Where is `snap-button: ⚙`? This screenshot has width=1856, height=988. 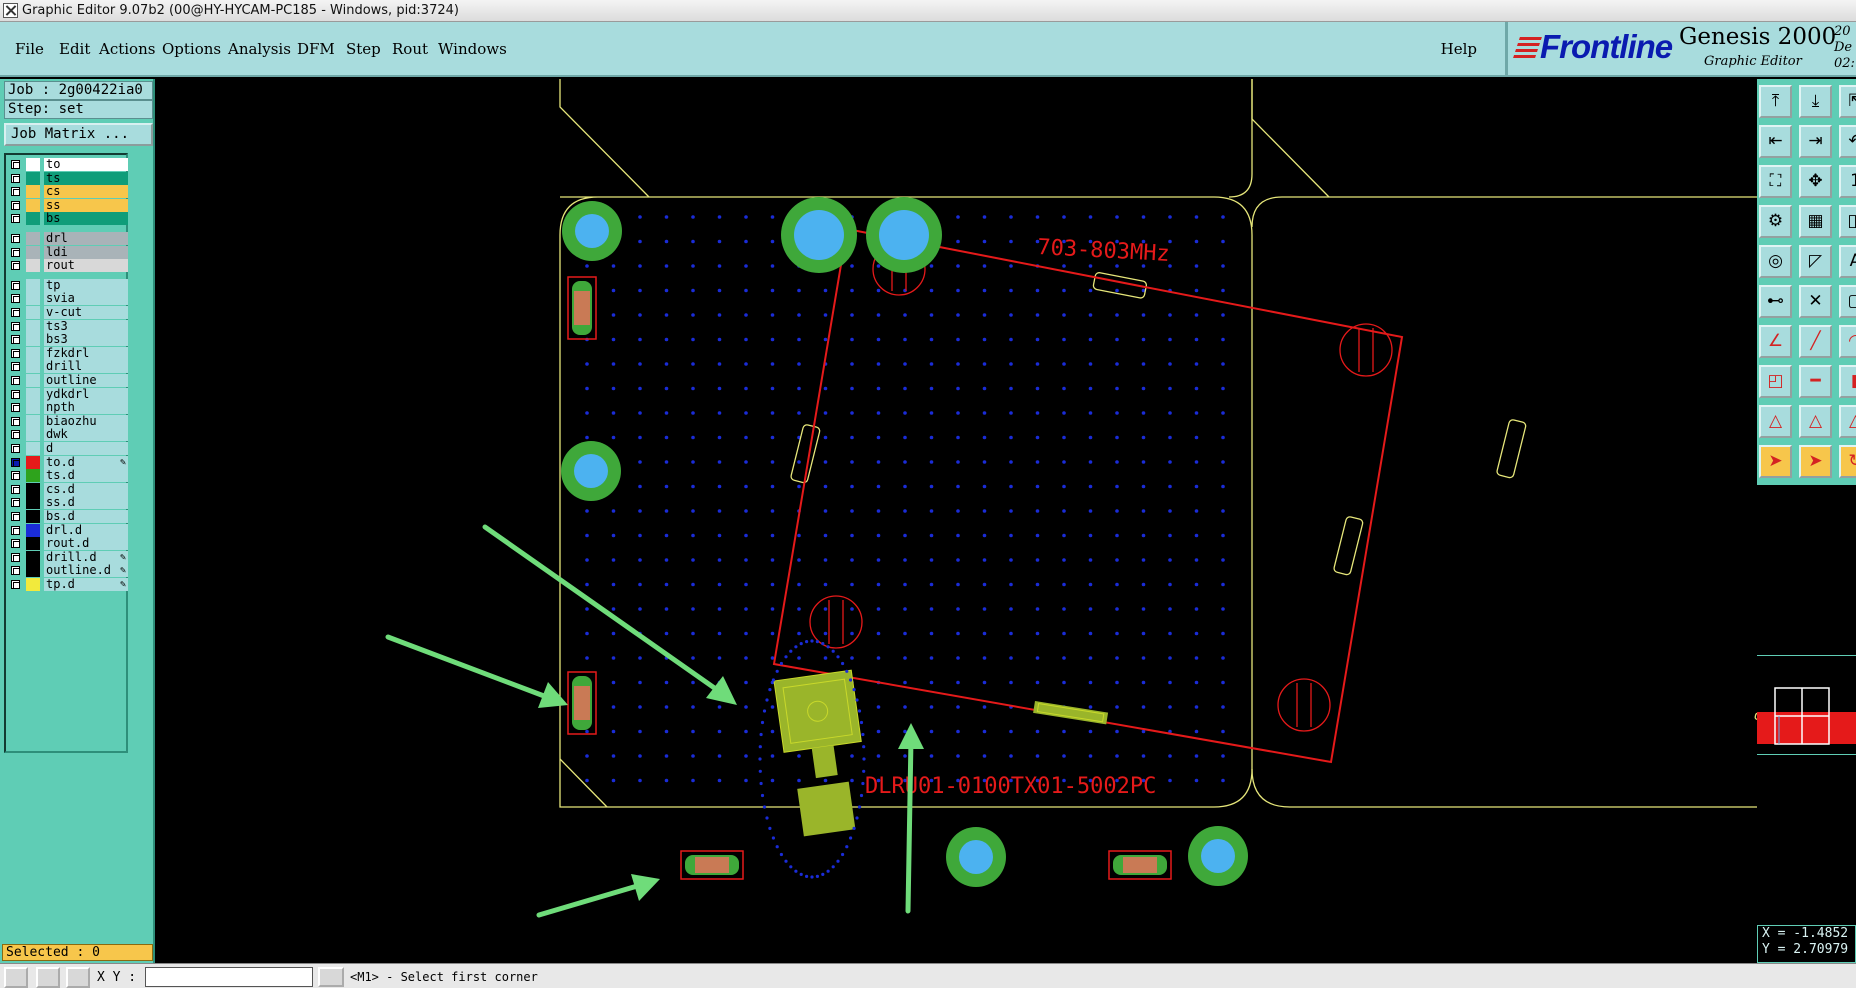
snap-button: ⚙ is located at coordinates (1775, 221).